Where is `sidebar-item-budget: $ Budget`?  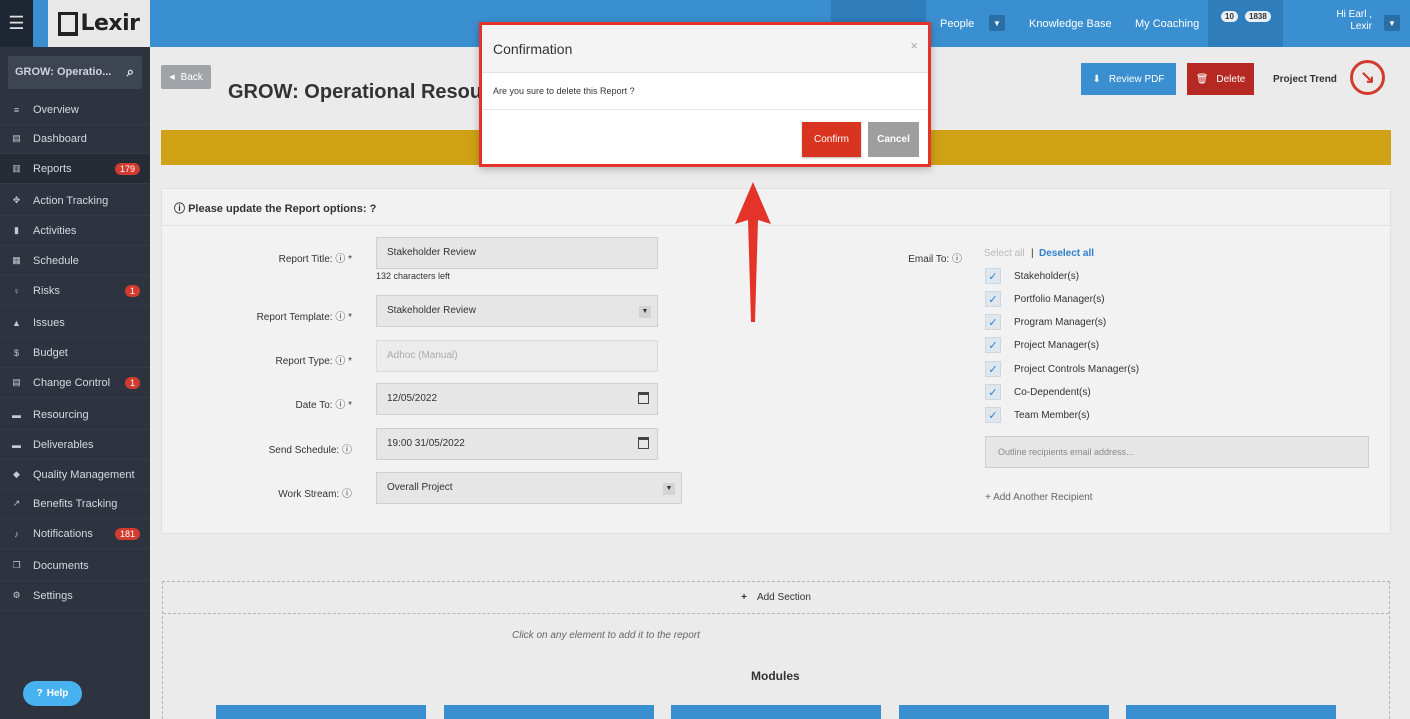 sidebar-item-budget: $ Budget is located at coordinates (75, 353).